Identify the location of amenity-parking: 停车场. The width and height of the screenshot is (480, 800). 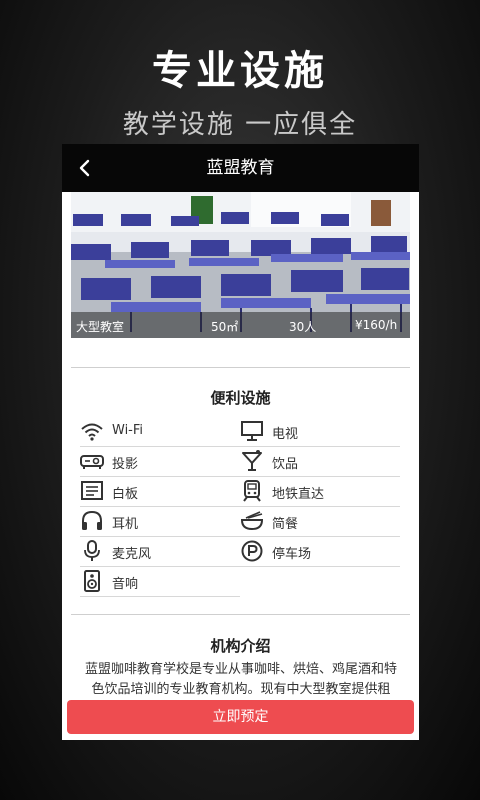
(320, 551).